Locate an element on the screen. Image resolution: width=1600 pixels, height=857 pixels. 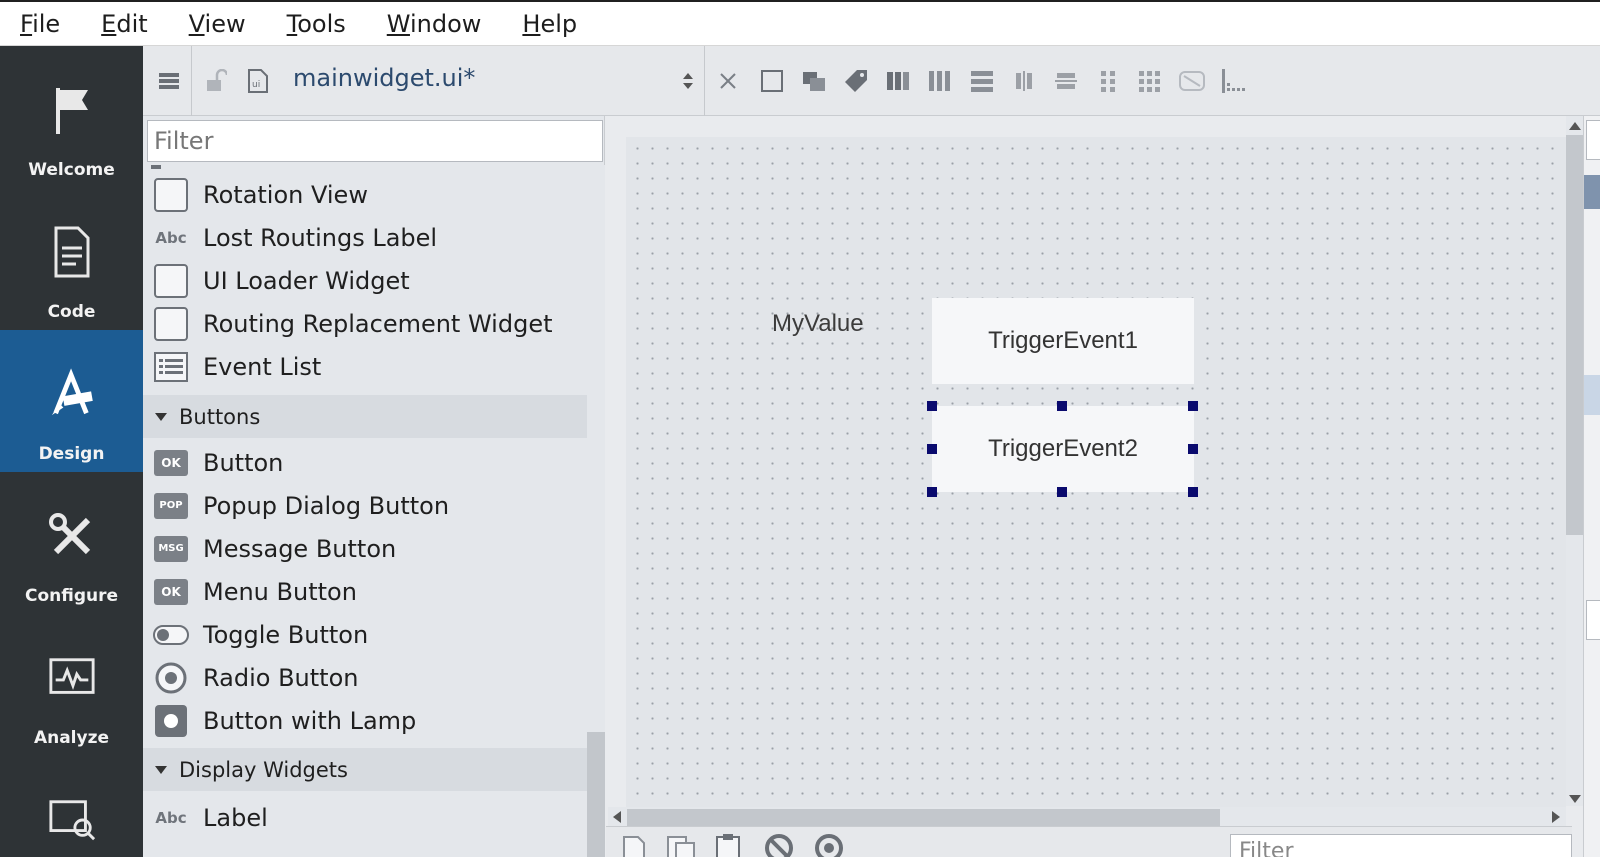
widget-item-label: Message Button is located at coordinates (300, 548).